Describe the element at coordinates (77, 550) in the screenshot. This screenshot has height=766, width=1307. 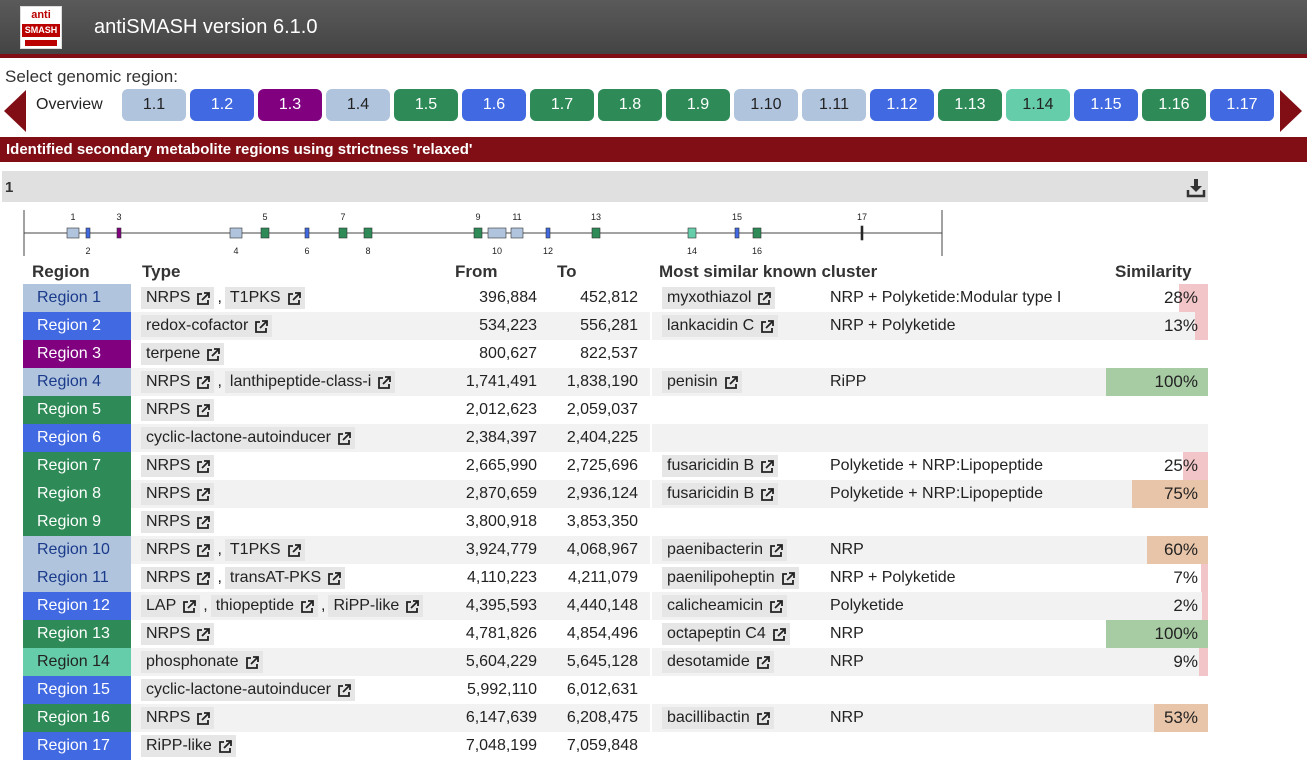
I see `region-link: Region 10` at that location.